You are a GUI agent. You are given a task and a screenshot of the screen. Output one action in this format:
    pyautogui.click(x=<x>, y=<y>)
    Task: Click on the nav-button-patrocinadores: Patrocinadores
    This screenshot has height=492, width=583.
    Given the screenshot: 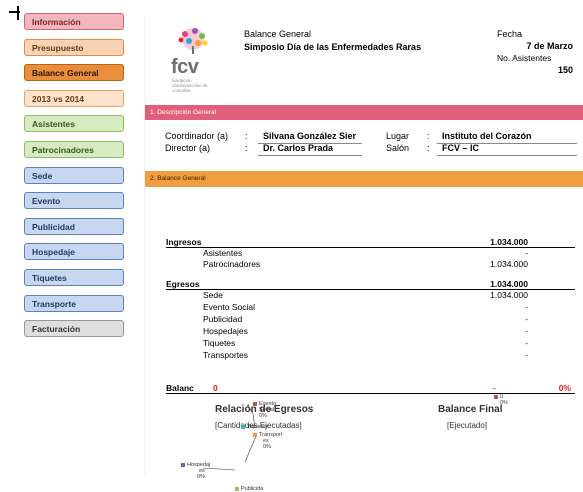 What is the action you would take?
    pyautogui.click(x=74, y=149)
    